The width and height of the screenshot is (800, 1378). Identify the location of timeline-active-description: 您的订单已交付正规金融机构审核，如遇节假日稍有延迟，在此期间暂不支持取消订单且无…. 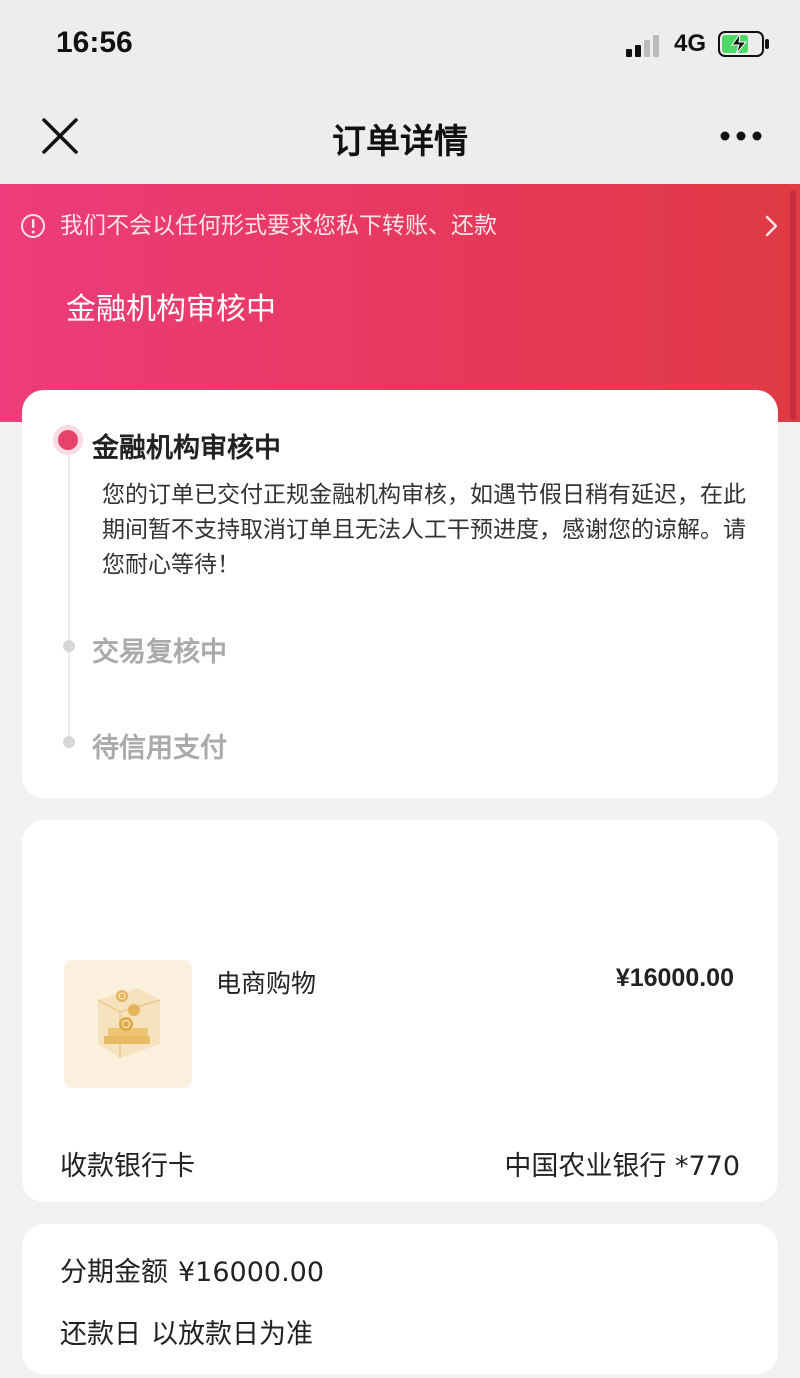
(424, 530).